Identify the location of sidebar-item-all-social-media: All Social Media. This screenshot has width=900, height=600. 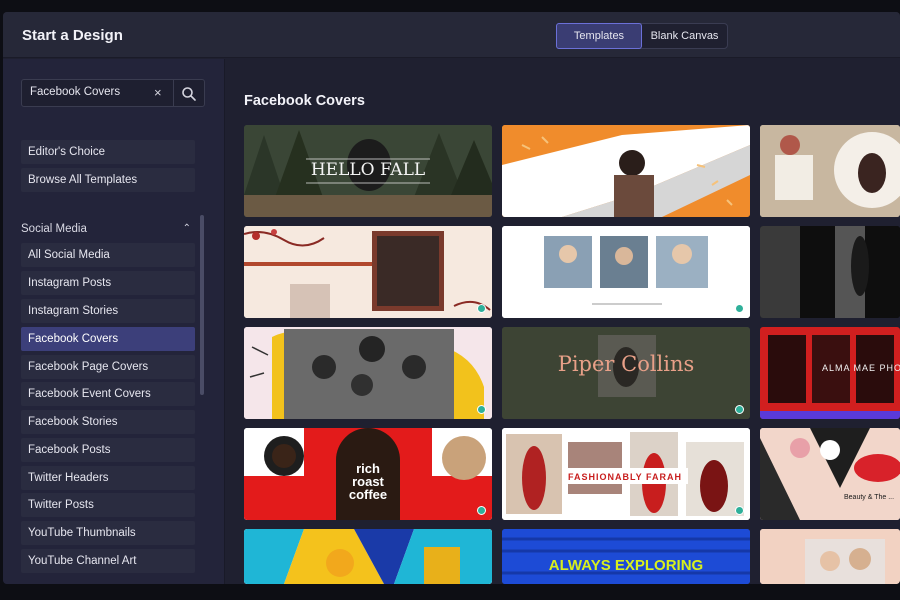
(108, 255).